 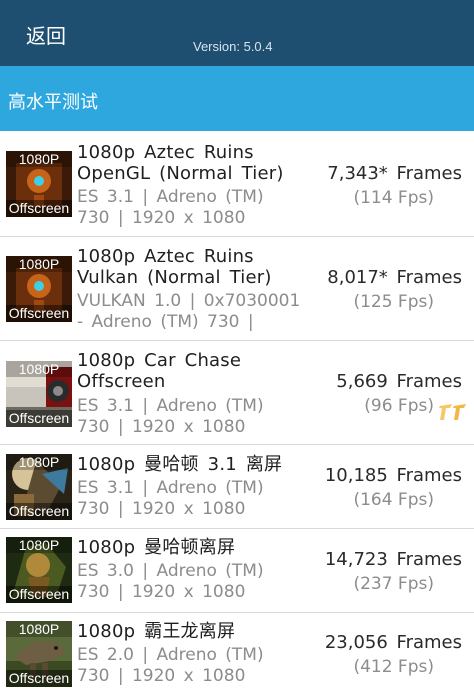 I want to click on section-title: 高水平测试, so click(x=53, y=102).